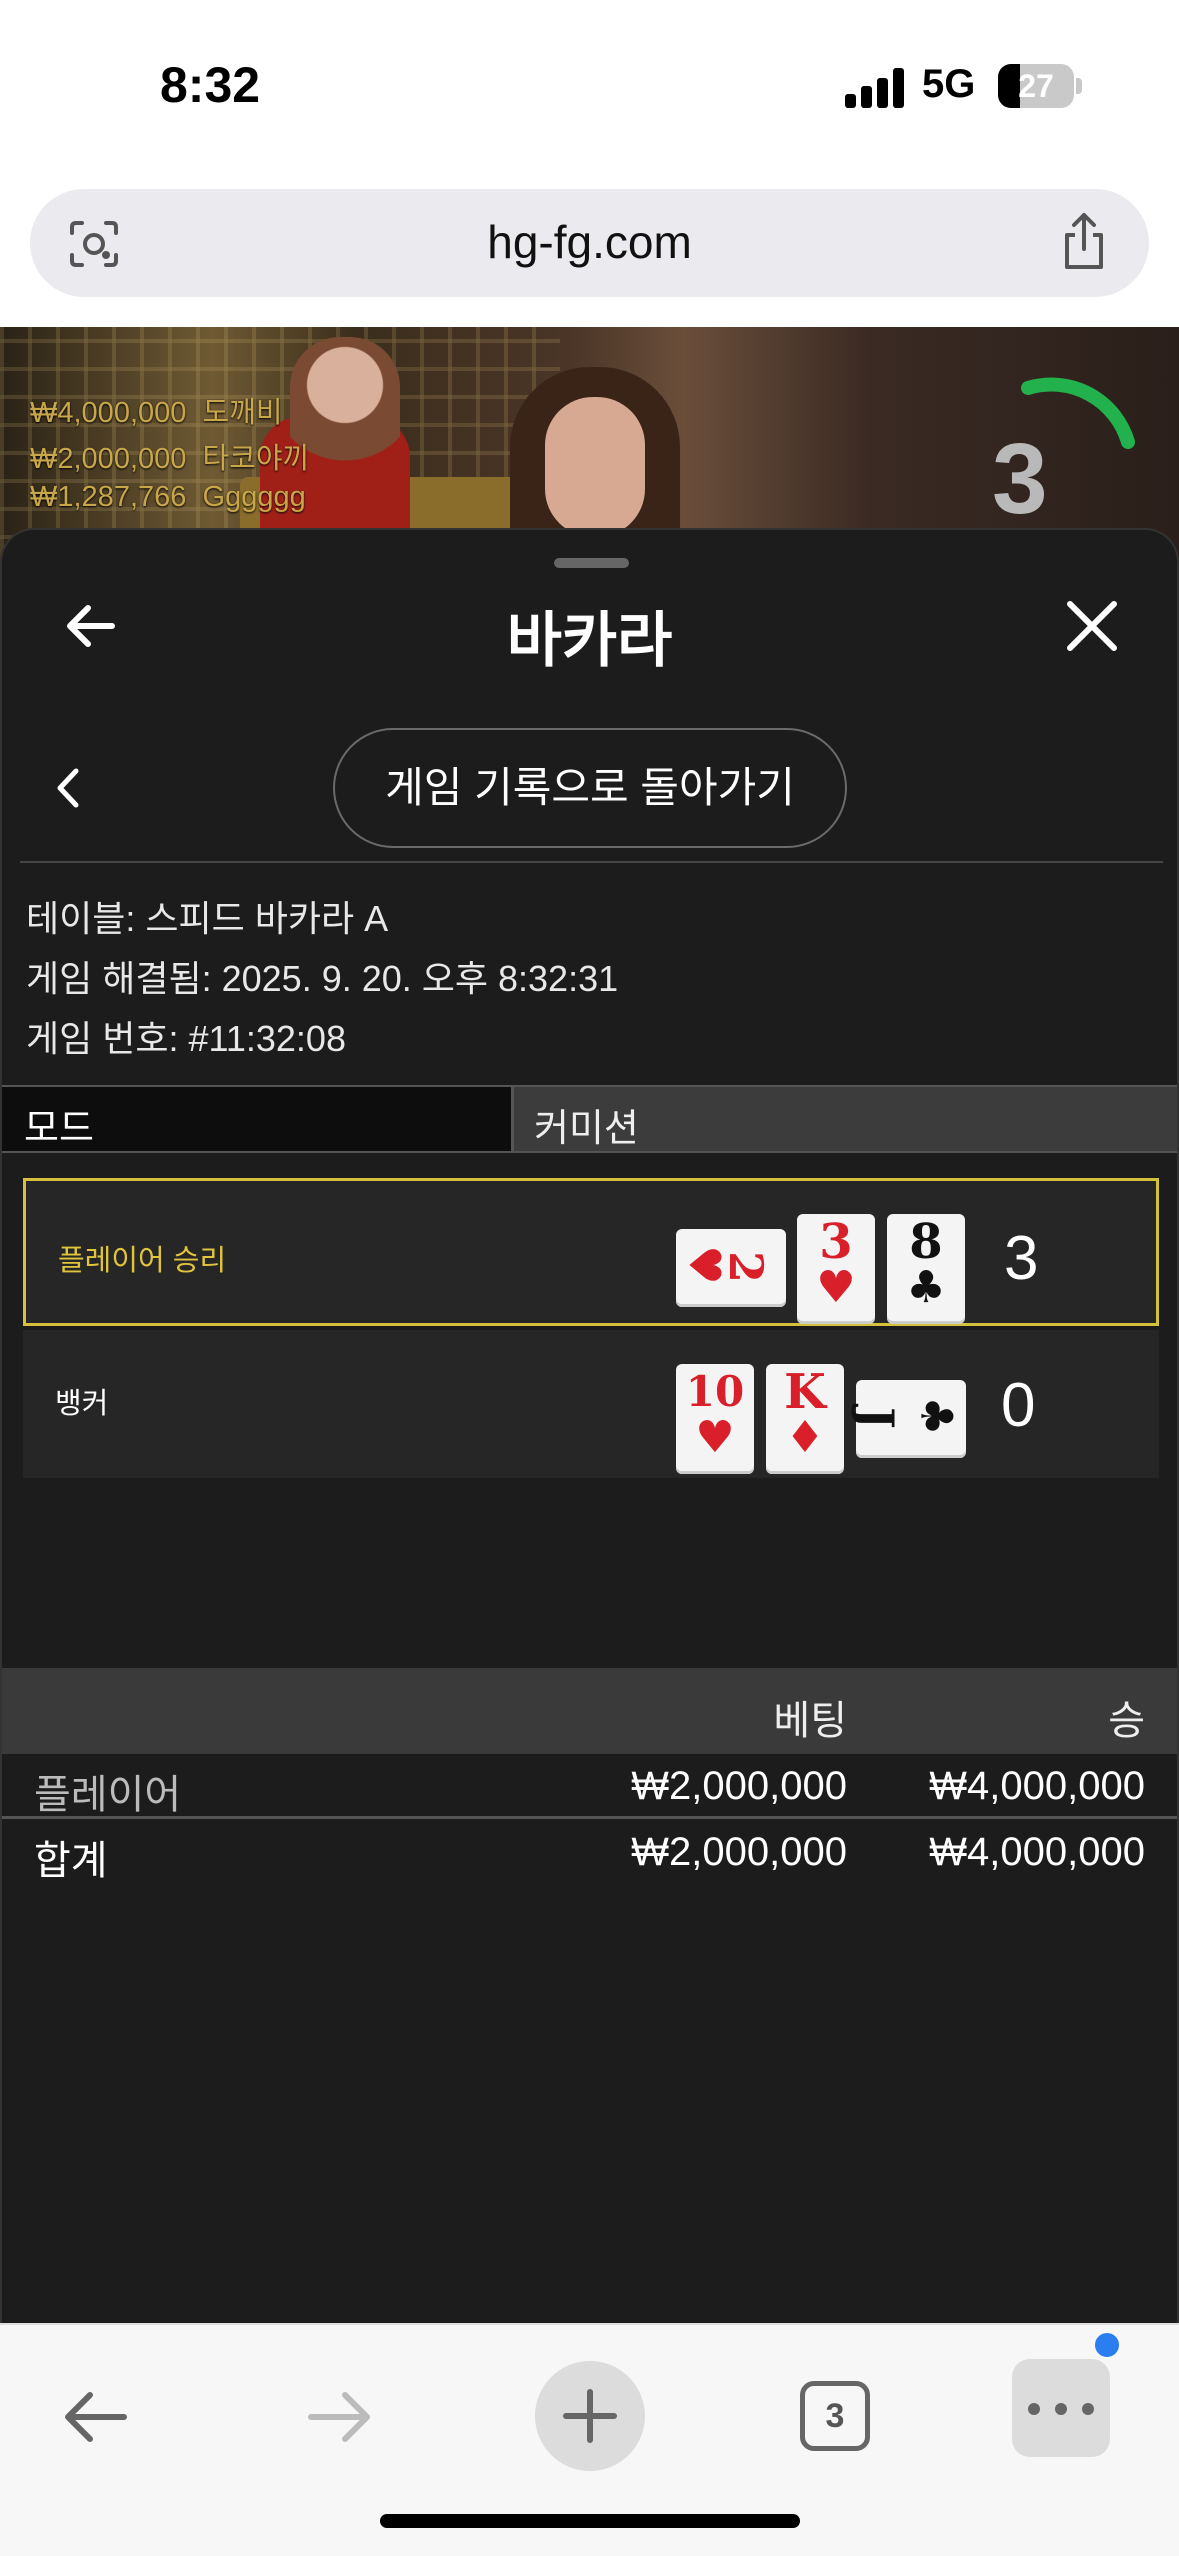  Describe the element at coordinates (876, 88) in the screenshot. I see `signal-icon` at that location.